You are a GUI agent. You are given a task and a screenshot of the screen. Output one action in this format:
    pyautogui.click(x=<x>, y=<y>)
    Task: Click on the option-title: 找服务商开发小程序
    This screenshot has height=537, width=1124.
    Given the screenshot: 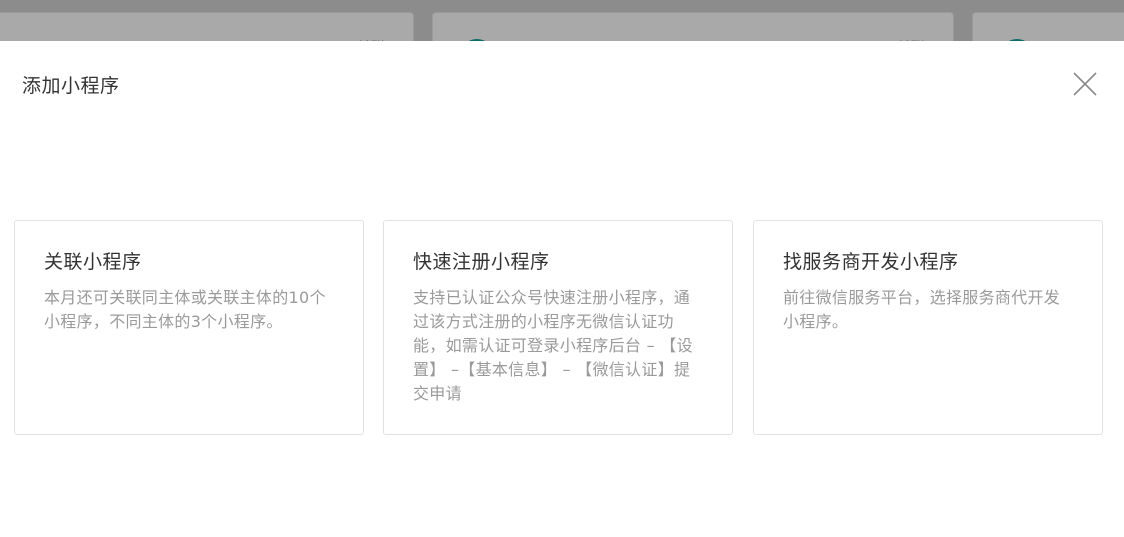 What is the action you would take?
    pyautogui.click(x=871, y=262)
    